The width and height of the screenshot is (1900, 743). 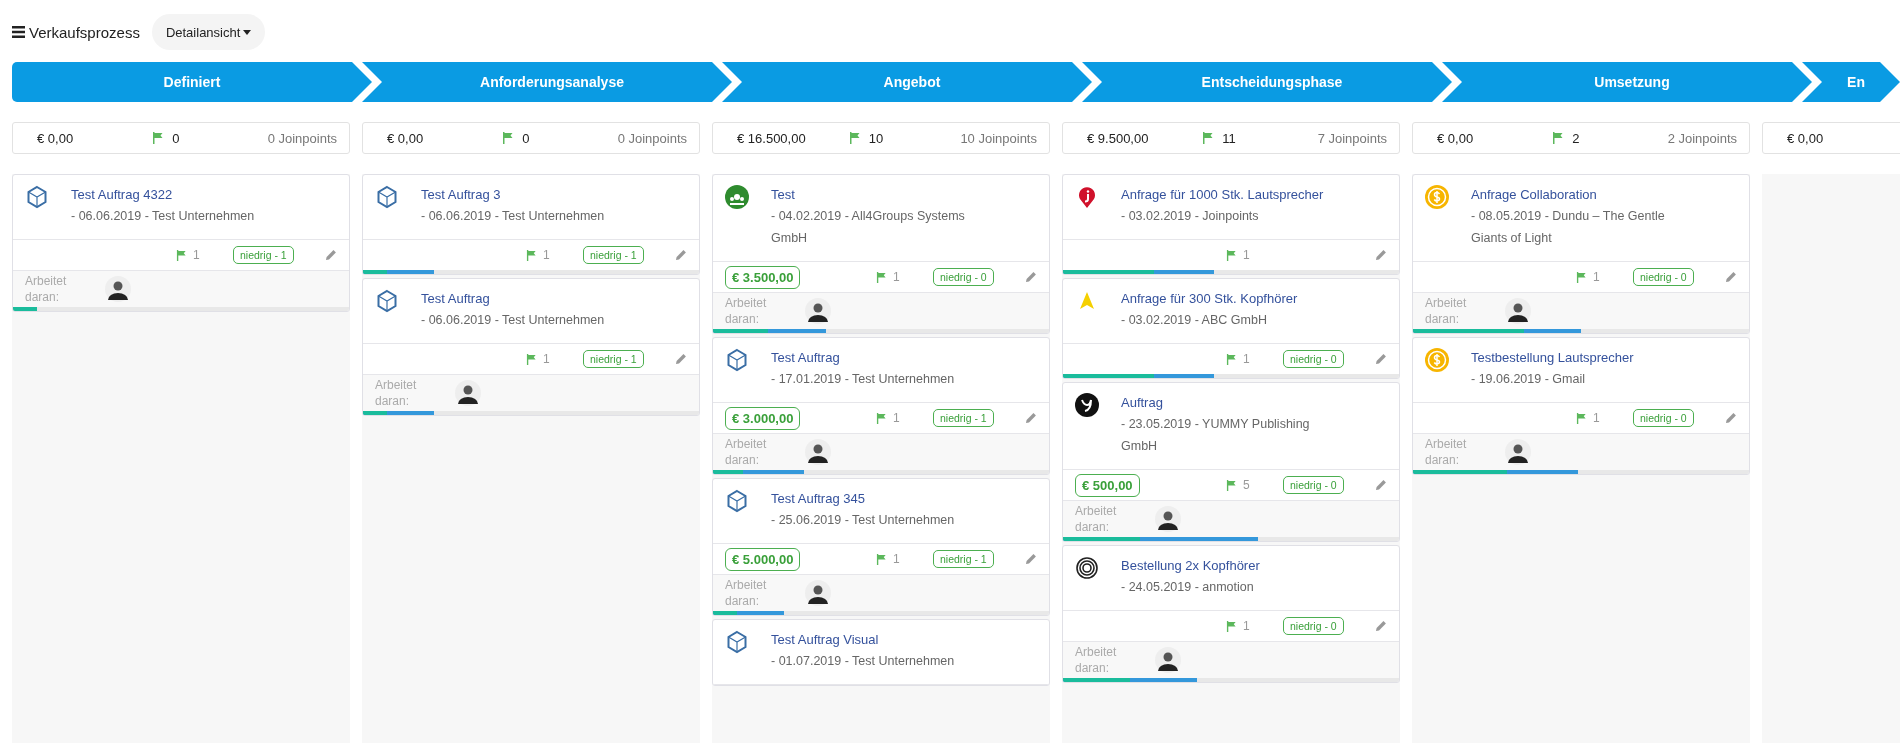 I want to click on deal-details: - 25.06.2019 - Test Unternehmen, so click(x=863, y=520).